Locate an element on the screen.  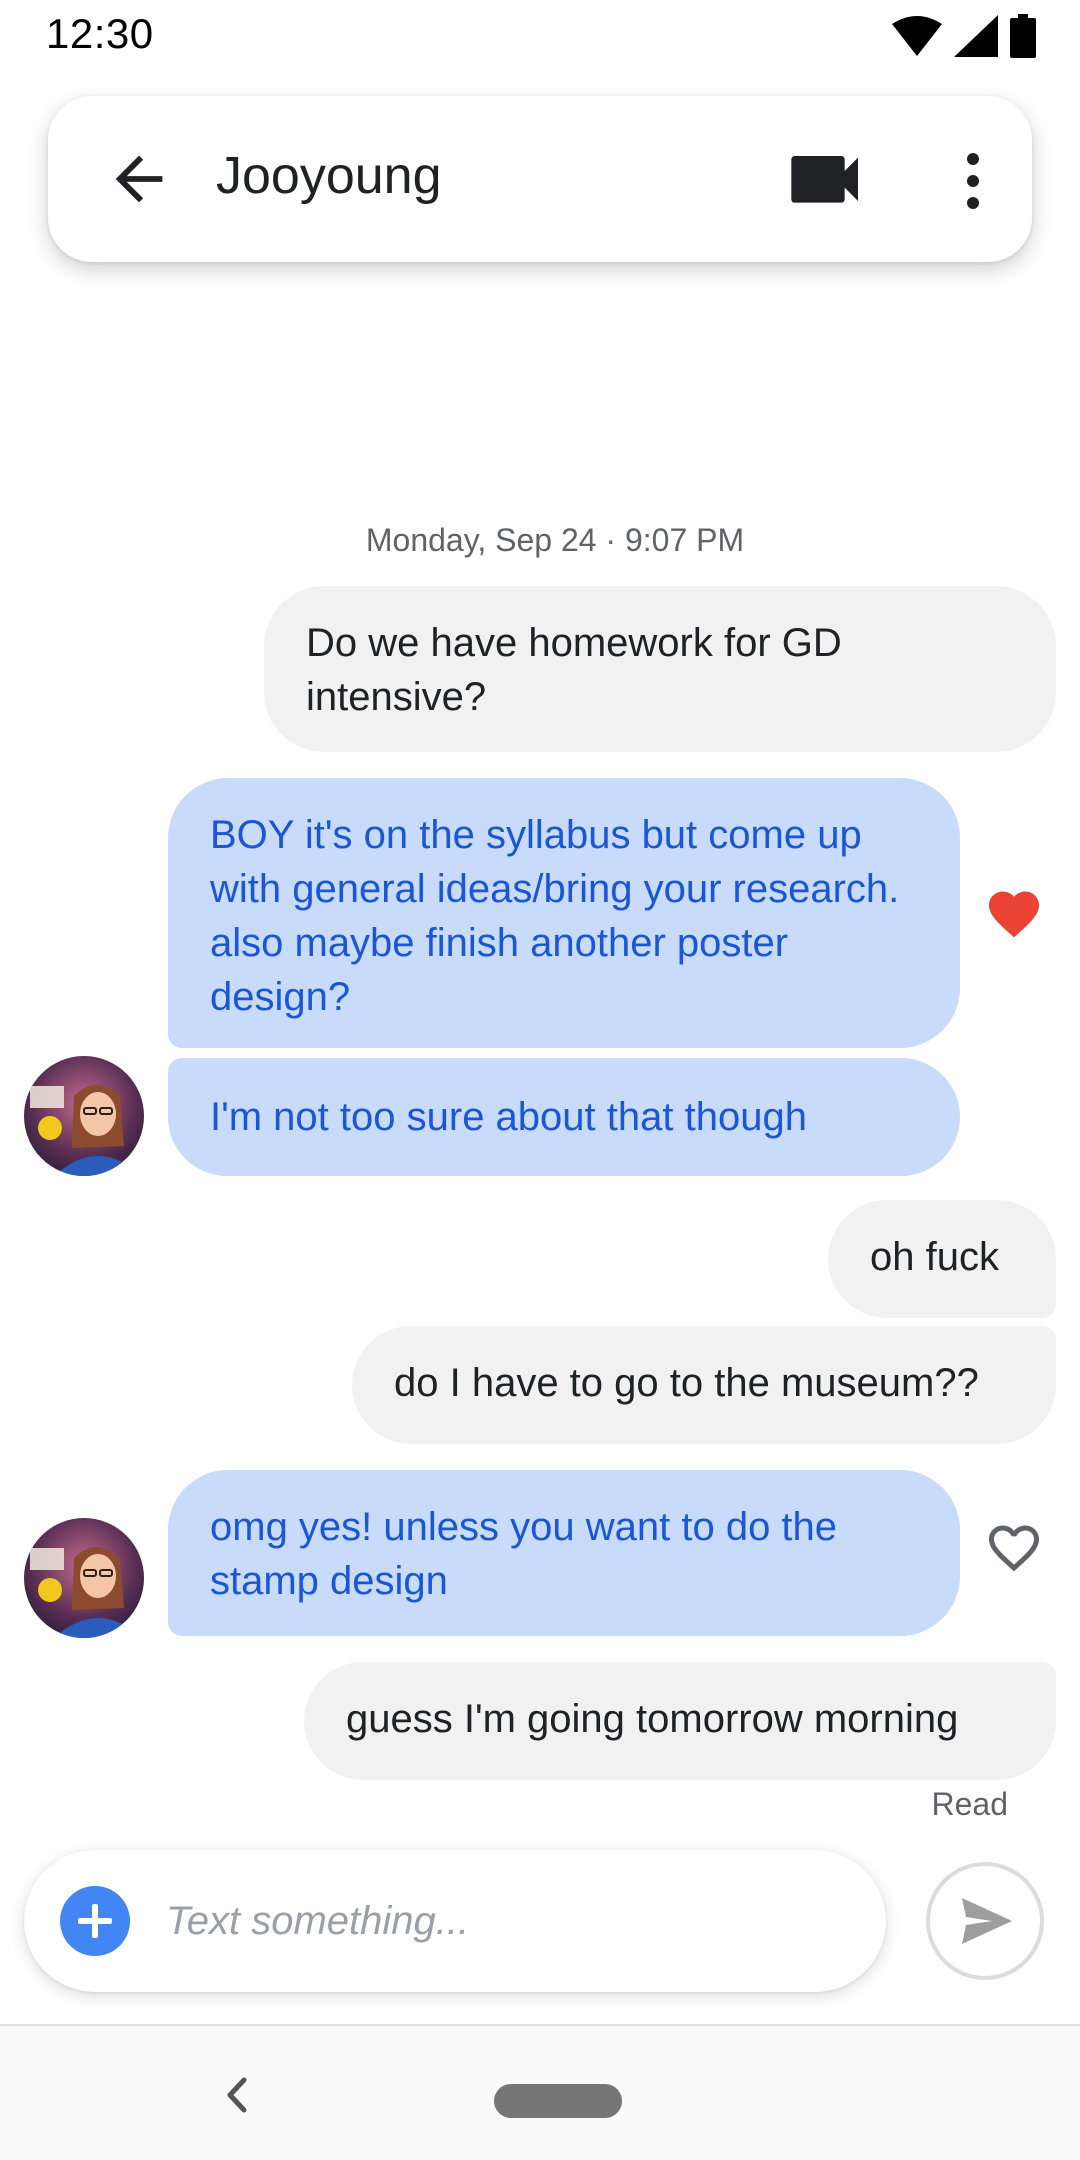
more-options-button is located at coordinates (973, 181).